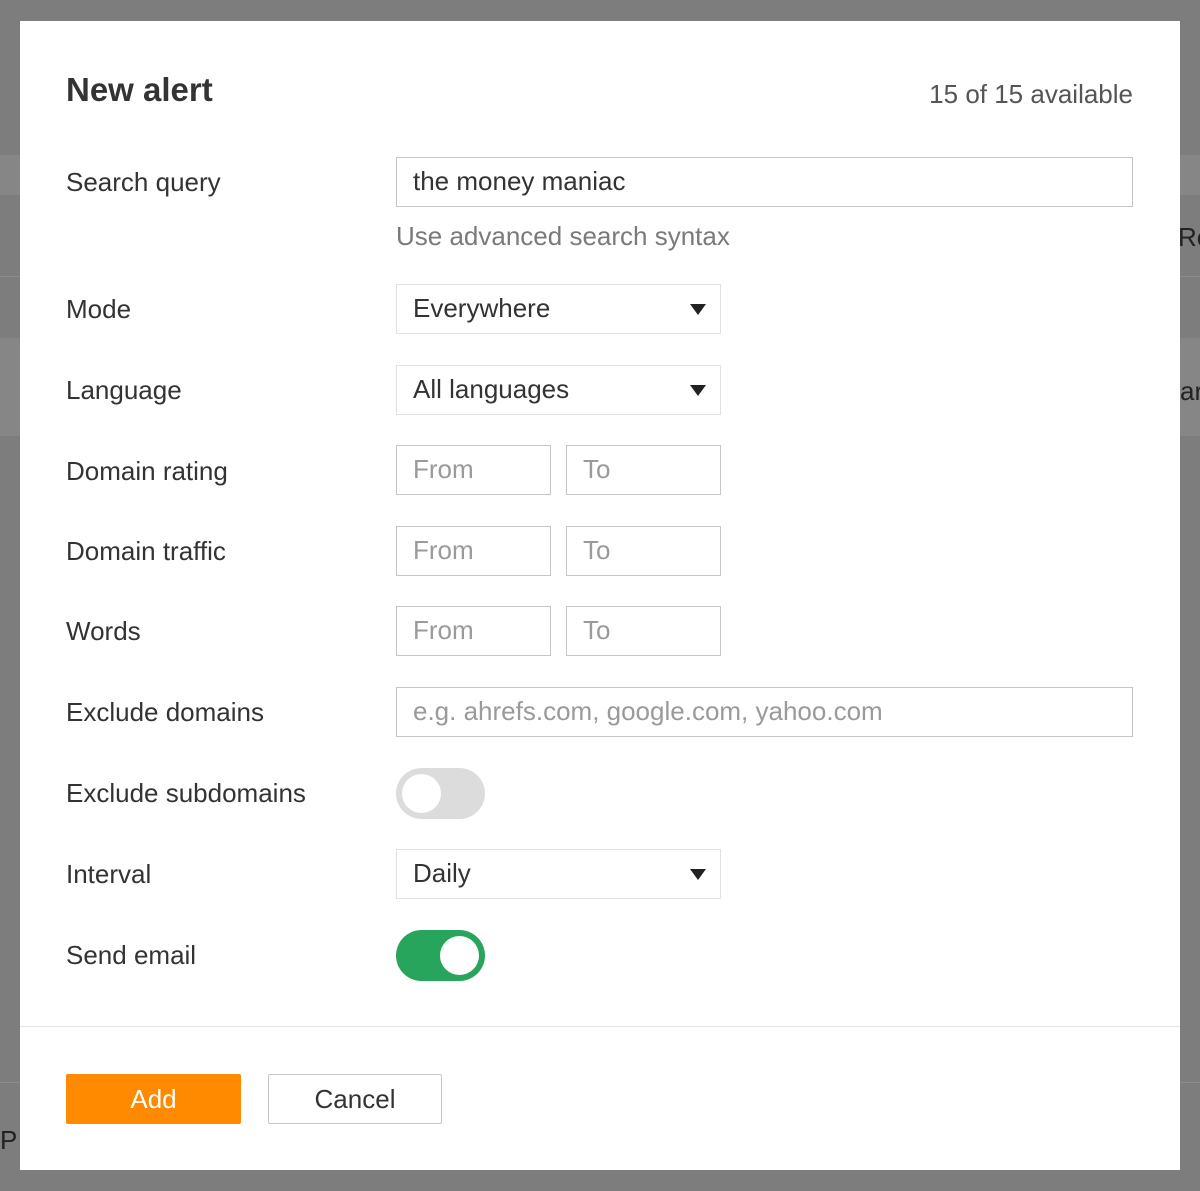 This screenshot has height=1191, width=1200. Describe the element at coordinates (482, 308) in the screenshot. I see `mode-select-value: Everywhere` at that location.